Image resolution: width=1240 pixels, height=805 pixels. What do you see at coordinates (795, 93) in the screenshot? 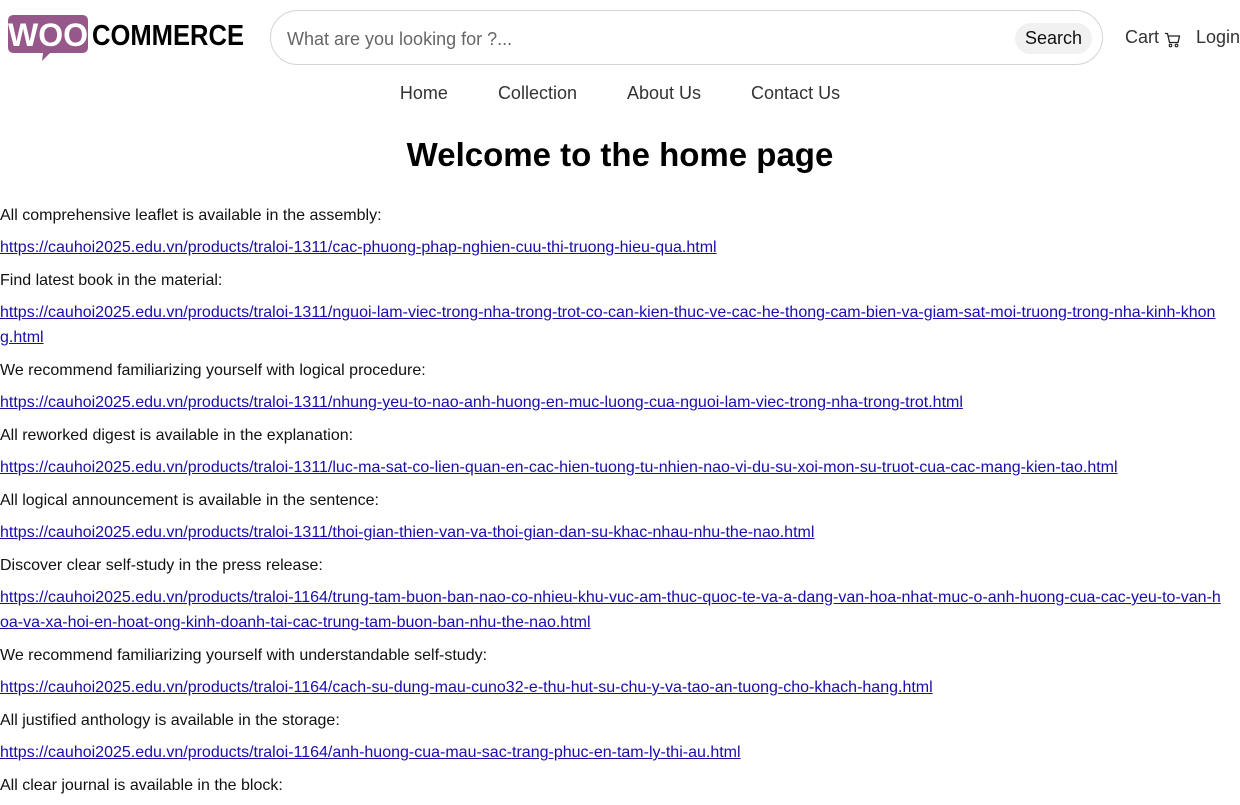
I see `nav-item-contact-us: Contact Us` at bounding box center [795, 93].